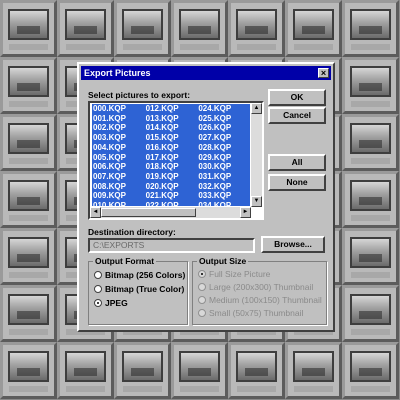 Image resolution: width=400 pixels, height=400 pixels. I want to click on file-list-item: 016.KQP, so click(171, 148).